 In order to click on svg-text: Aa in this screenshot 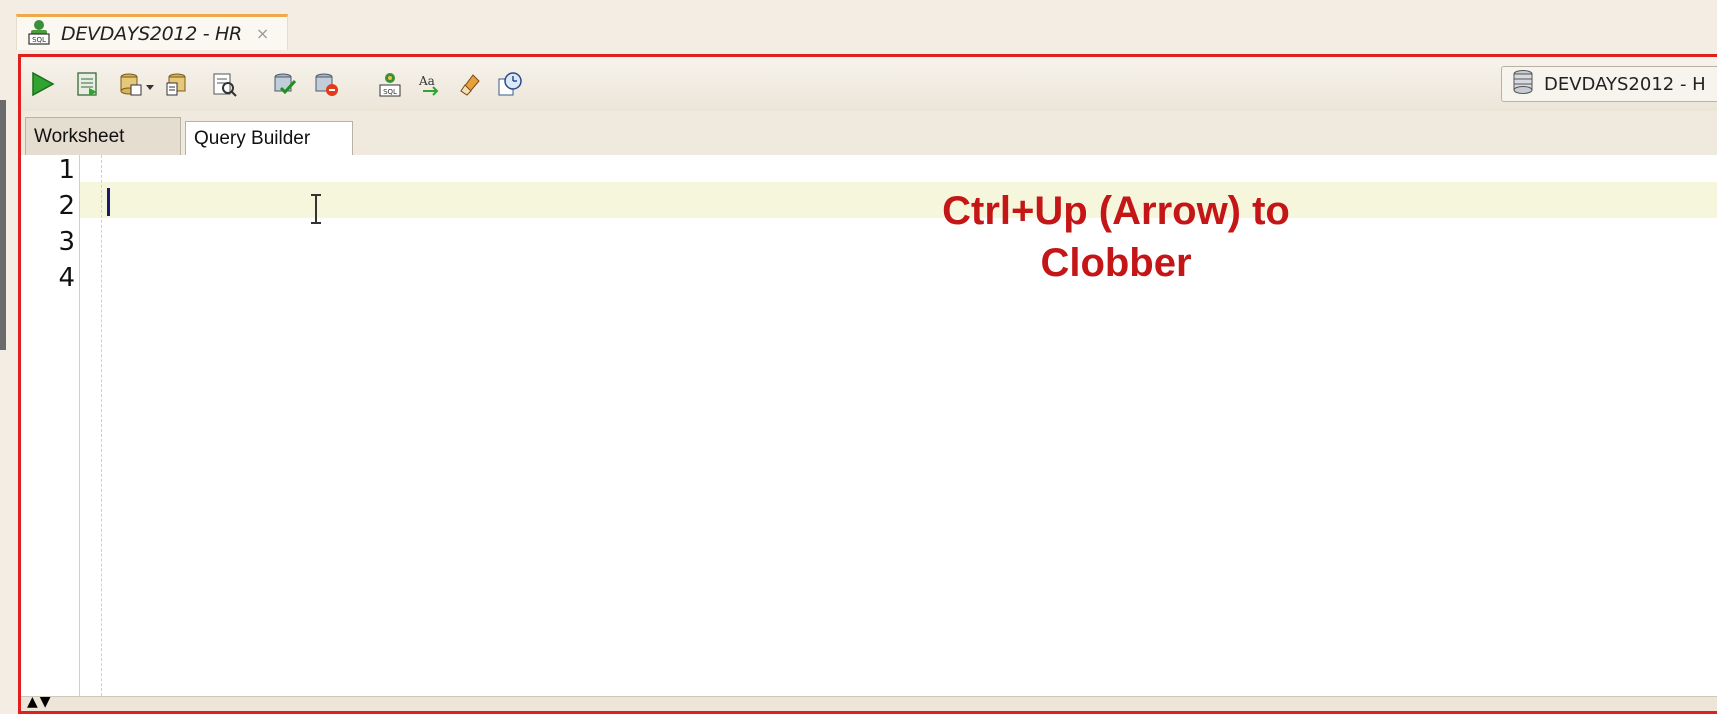, I will do `click(426, 81)`.